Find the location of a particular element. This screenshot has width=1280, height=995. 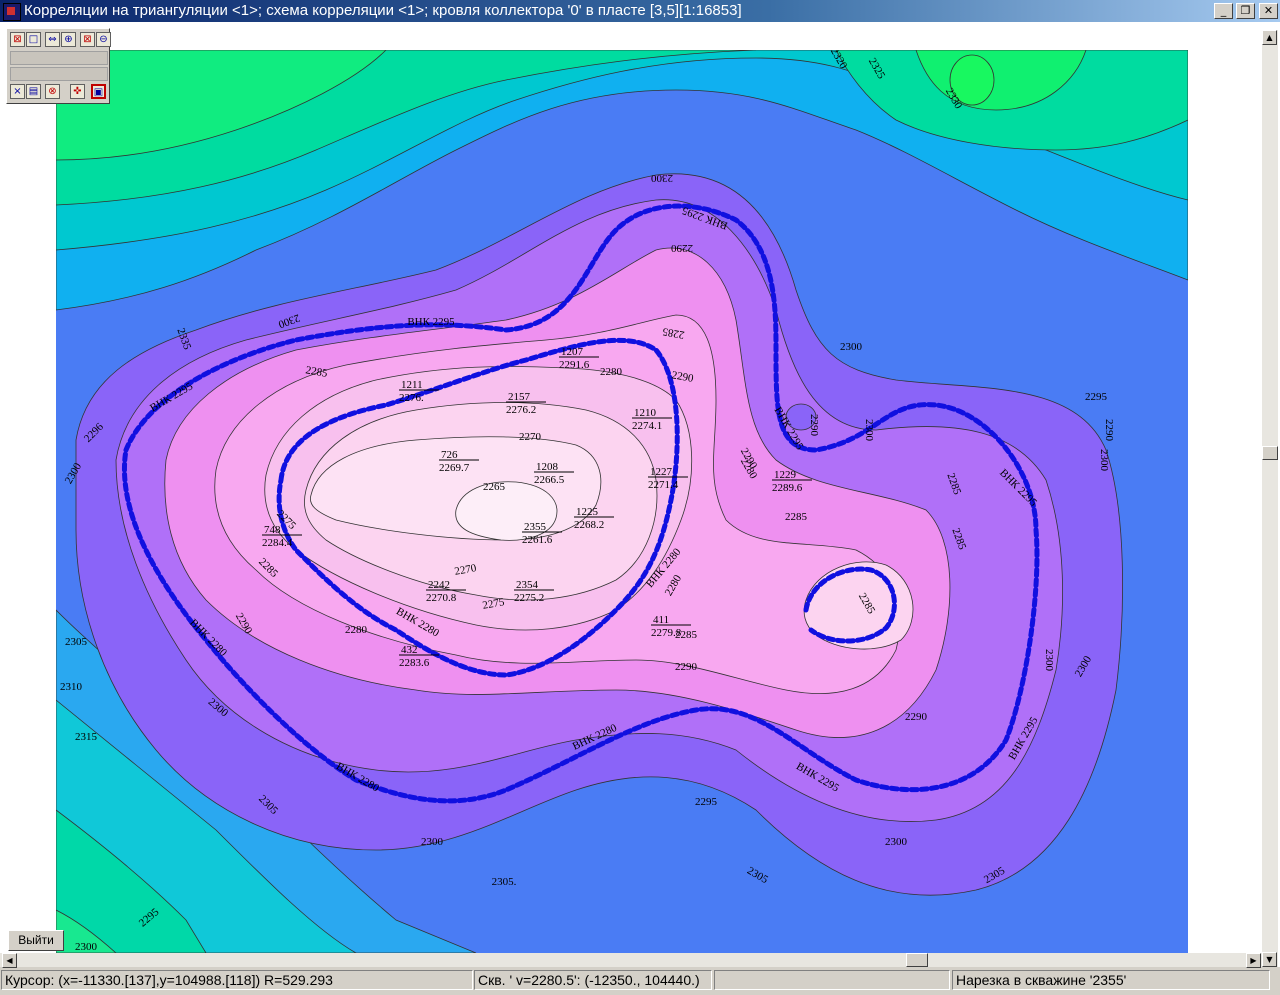

scroll-right-button: ▶ is located at coordinates (1253, 960).